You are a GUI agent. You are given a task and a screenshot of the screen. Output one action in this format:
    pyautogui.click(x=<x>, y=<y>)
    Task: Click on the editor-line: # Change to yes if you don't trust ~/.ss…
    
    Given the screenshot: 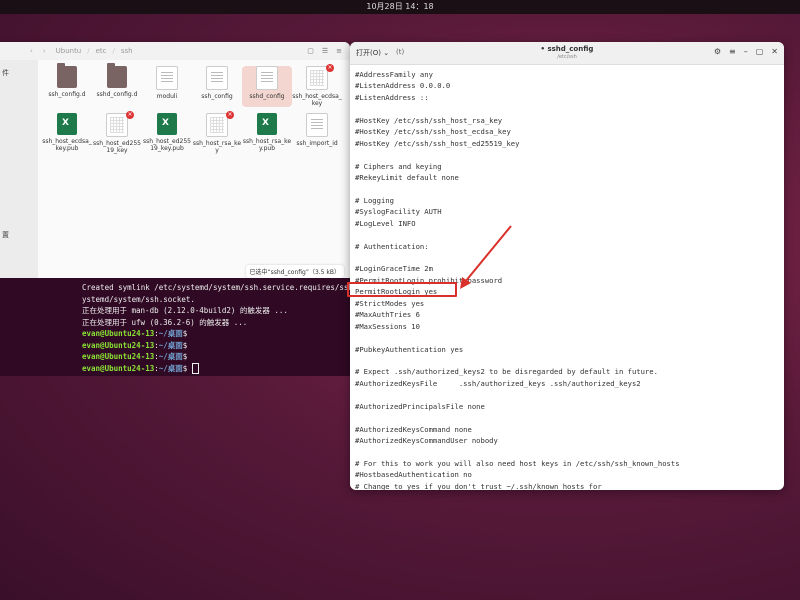 What is the action you would take?
    pyautogui.click(x=478, y=485)
    